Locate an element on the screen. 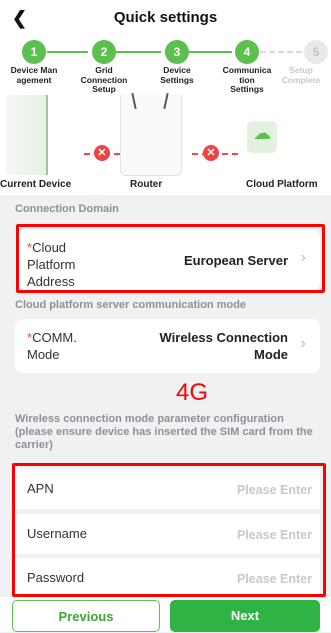 The image size is (331, 633). apn-input is located at coordinates (237, 490).